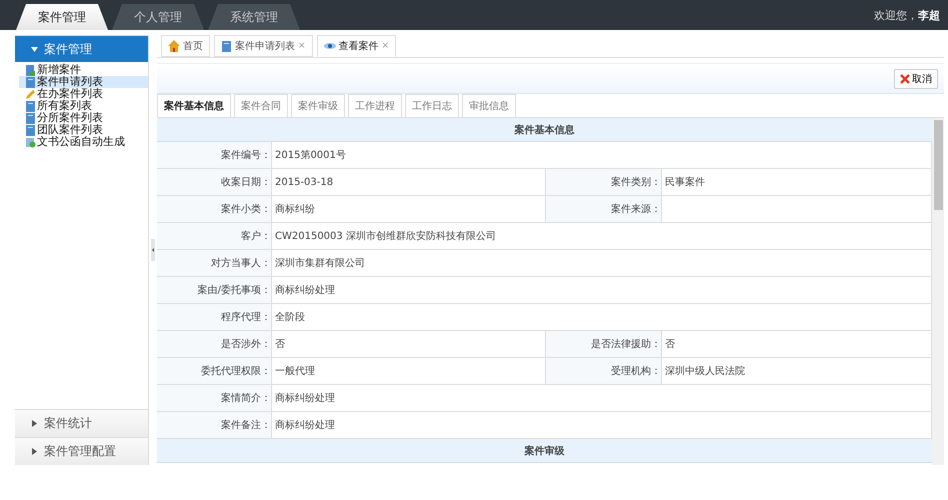 This screenshot has width=948, height=500. What do you see at coordinates (356, 46) in the screenshot?
I see `page-tab: 查看案件 ×` at bounding box center [356, 46].